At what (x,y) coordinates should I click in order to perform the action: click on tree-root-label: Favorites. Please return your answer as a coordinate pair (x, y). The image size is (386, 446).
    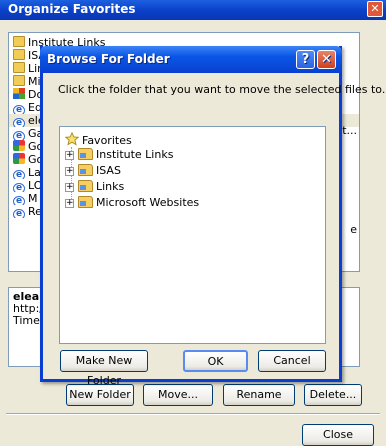
    Looking at the image, I should click on (107, 140).